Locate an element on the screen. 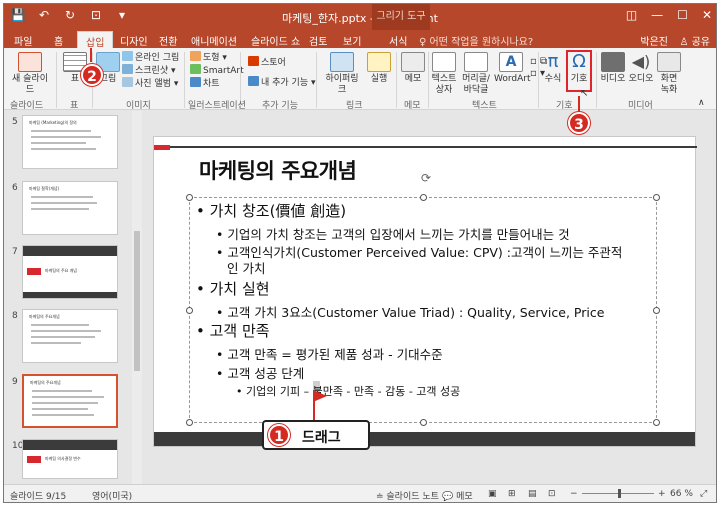 The height and width of the screenshot is (506, 720). document-title: 마케팅_한자.pptx - PowerPoint is located at coordinates (360, 18).